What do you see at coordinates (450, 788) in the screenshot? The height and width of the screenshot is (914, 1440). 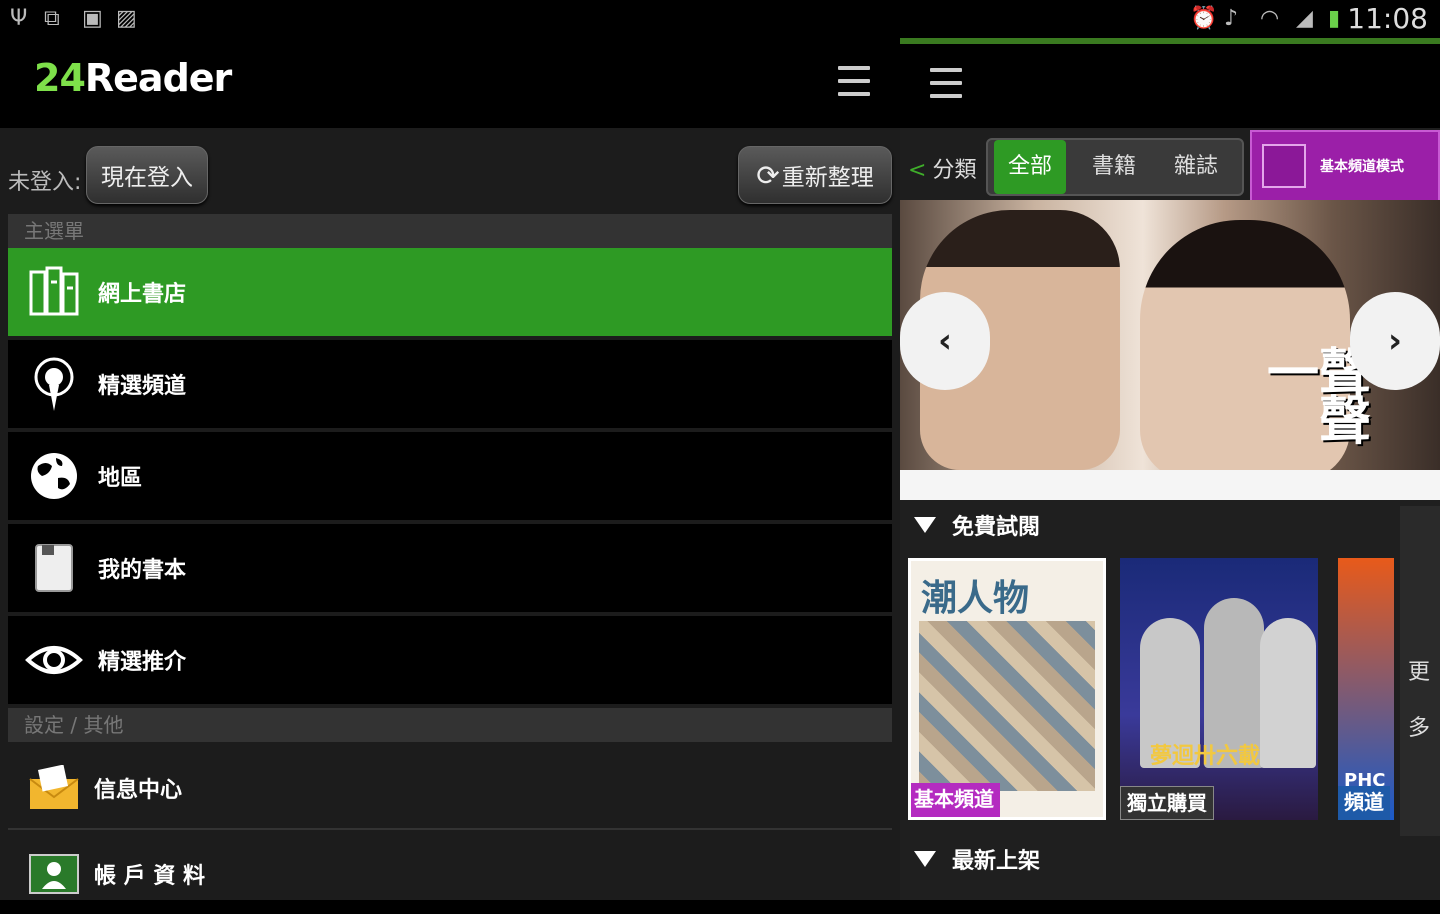 I see `menu-item-messages: 信息中心` at bounding box center [450, 788].